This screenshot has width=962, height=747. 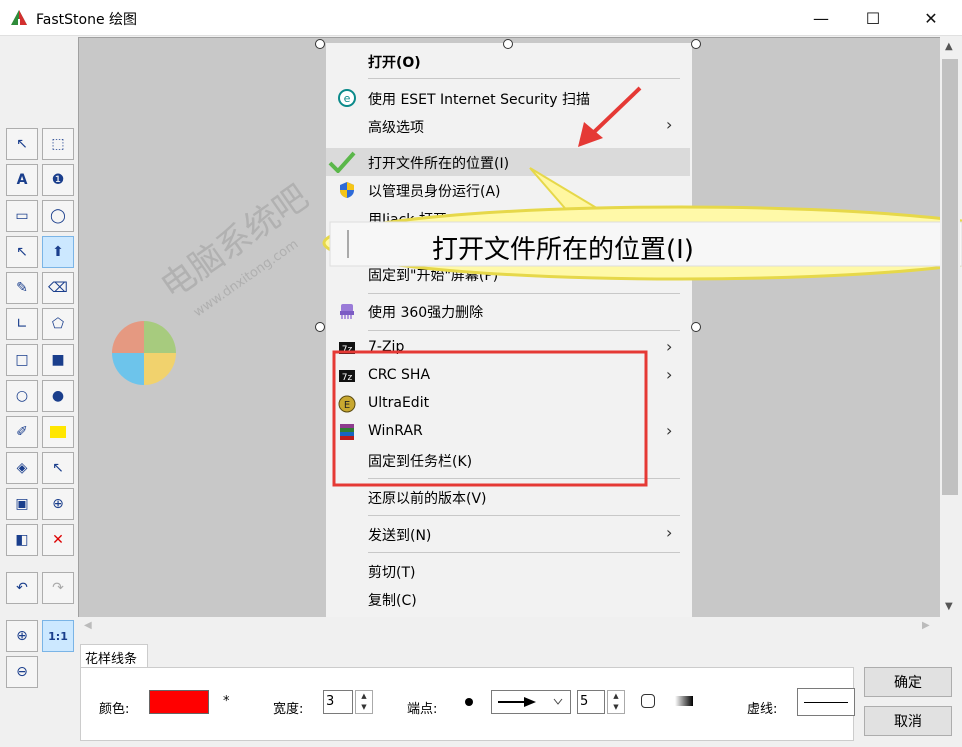 What do you see at coordinates (591, 702) in the screenshot?
I see `endpoint-size-input: 5` at bounding box center [591, 702].